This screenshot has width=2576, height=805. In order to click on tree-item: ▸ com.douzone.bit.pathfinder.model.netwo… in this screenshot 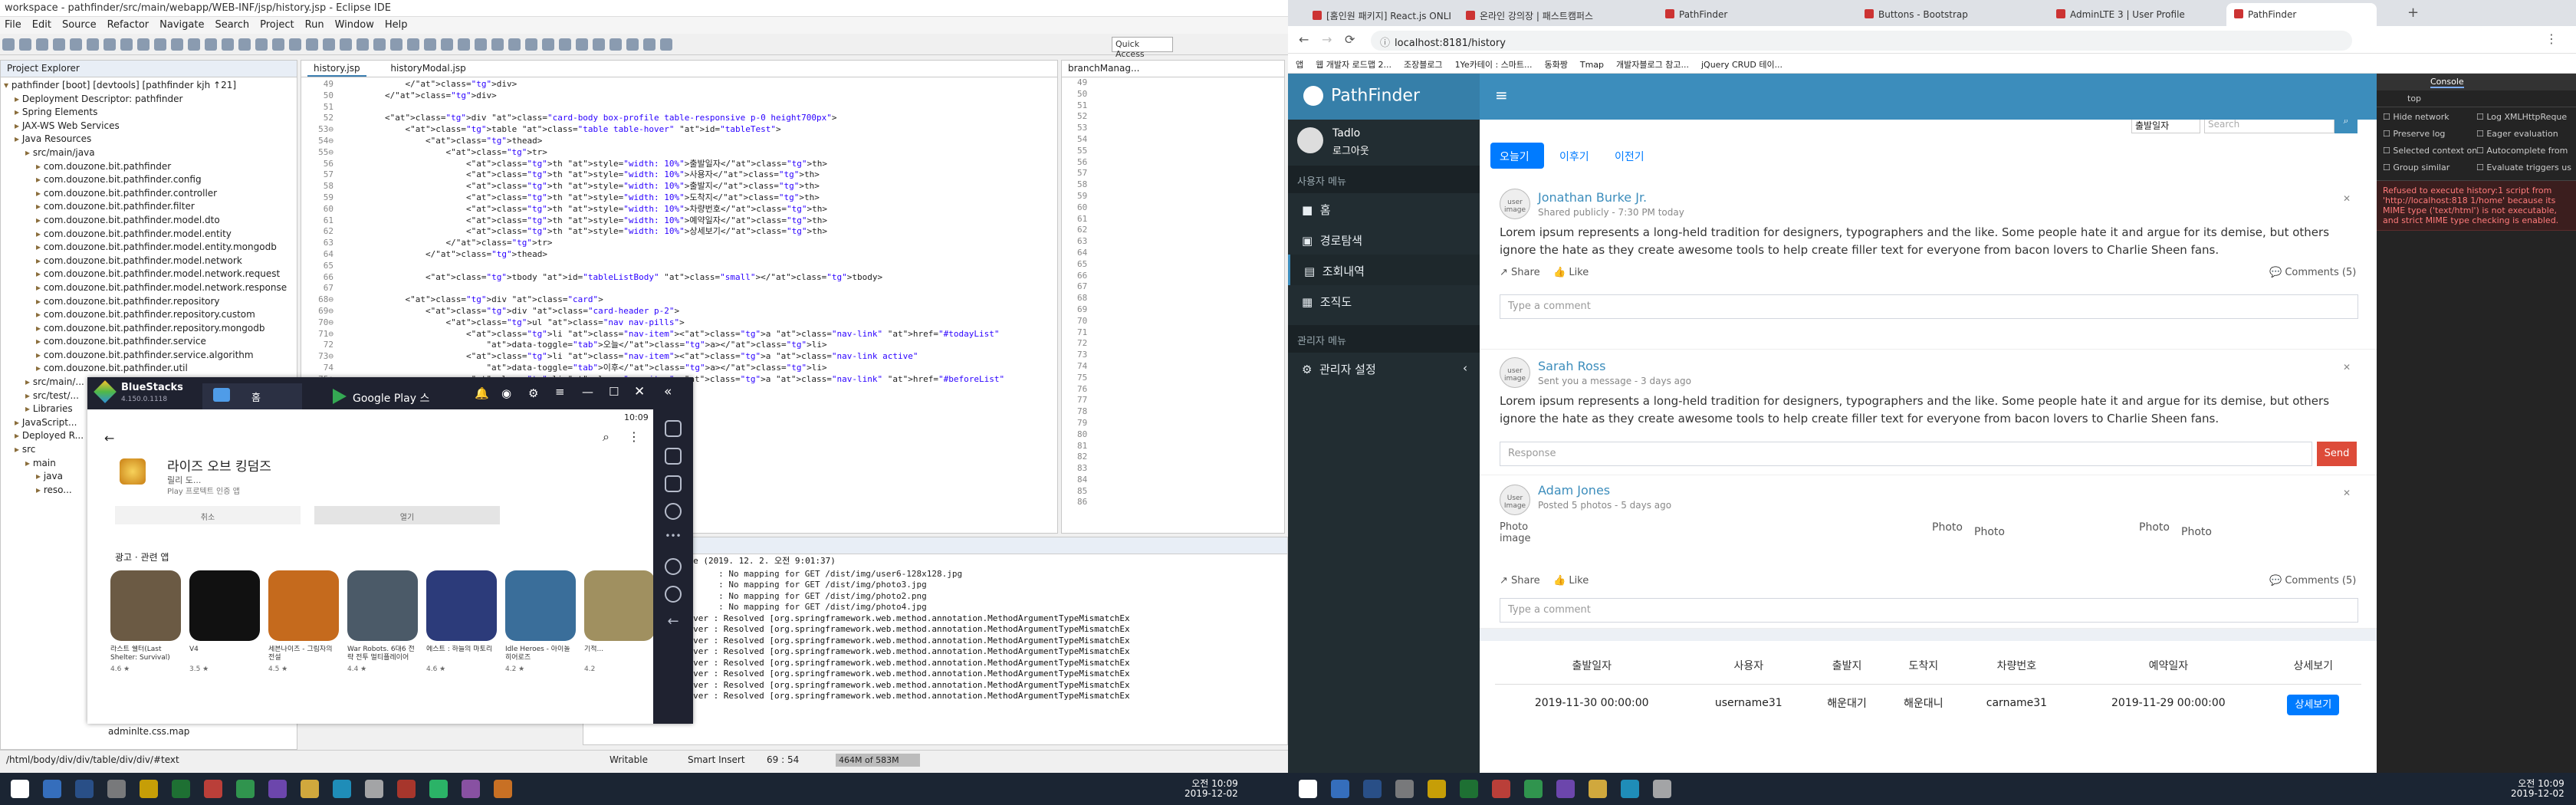, I will do `click(149, 261)`.